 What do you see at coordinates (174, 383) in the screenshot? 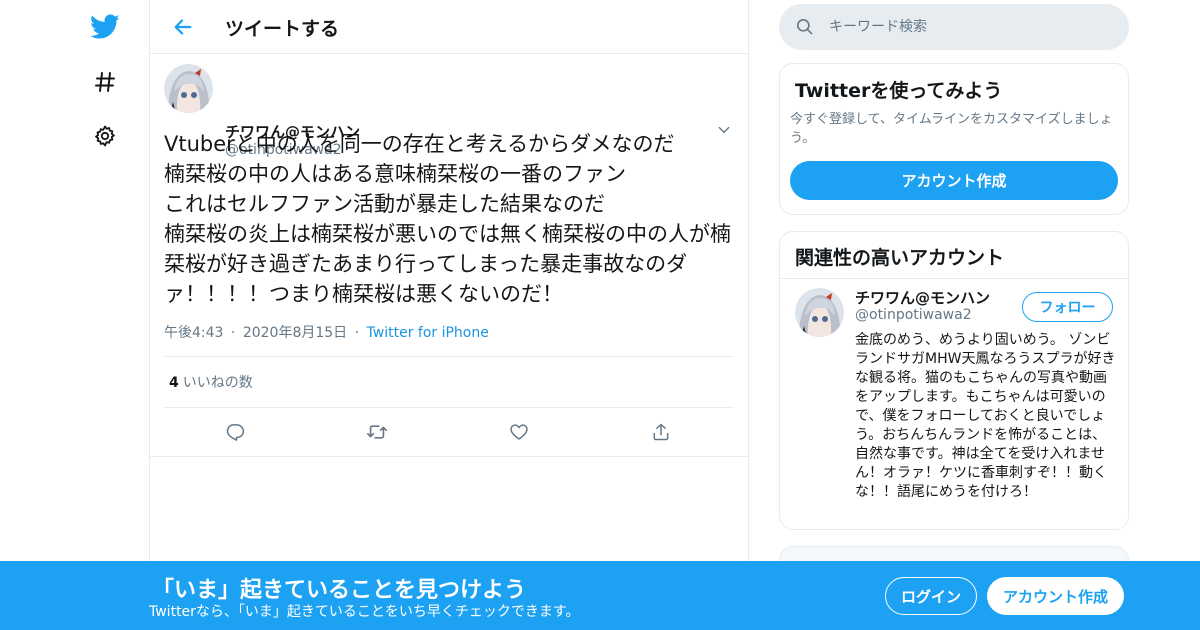
I see `likes-number: 4` at bounding box center [174, 383].